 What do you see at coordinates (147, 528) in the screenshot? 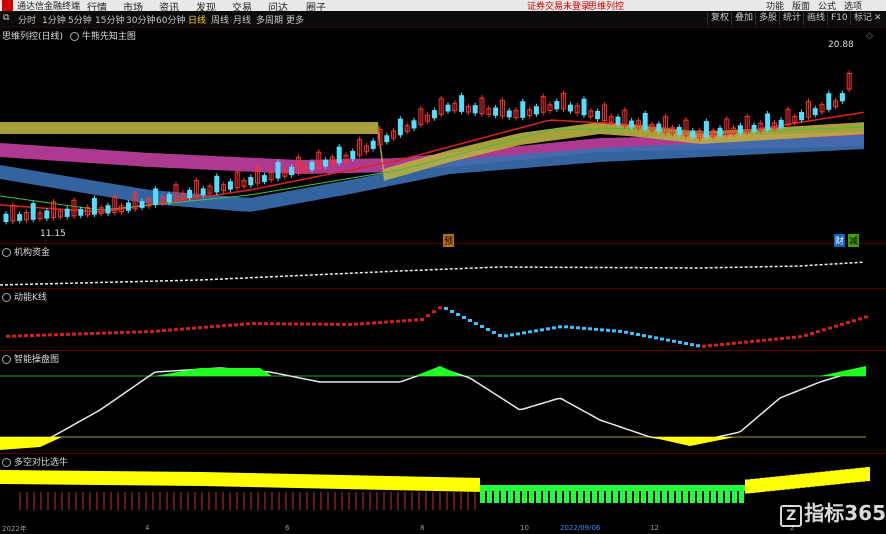
I see `axis-label: 4` at bounding box center [147, 528].